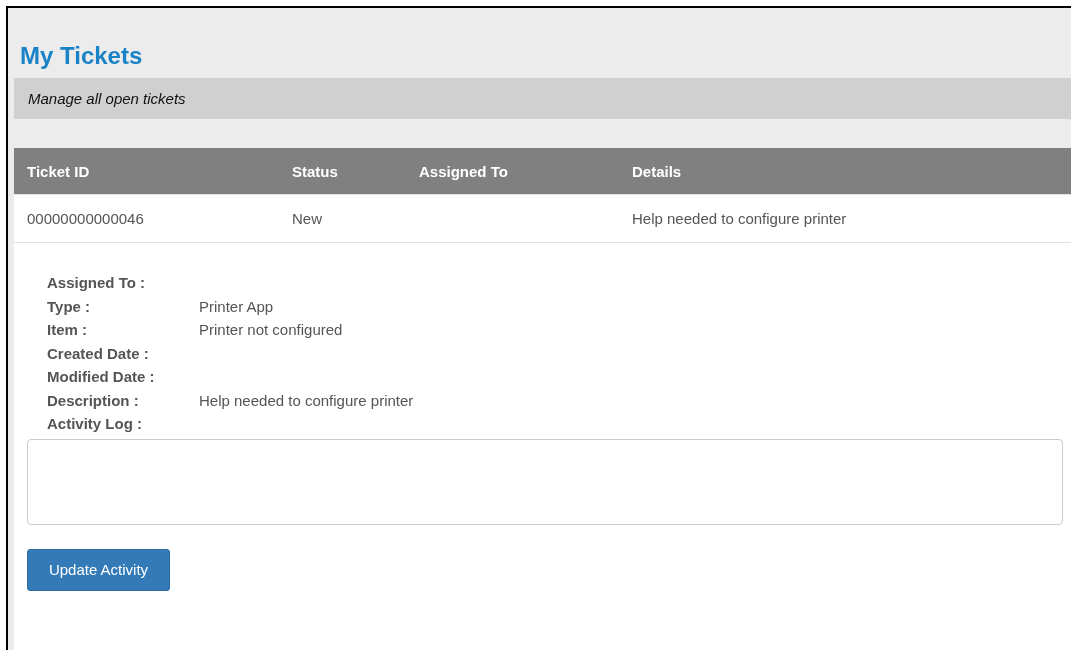 The image size is (1071, 652). What do you see at coordinates (58, 171) in the screenshot?
I see `column-header: Ticket ID` at bounding box center [58, 171].